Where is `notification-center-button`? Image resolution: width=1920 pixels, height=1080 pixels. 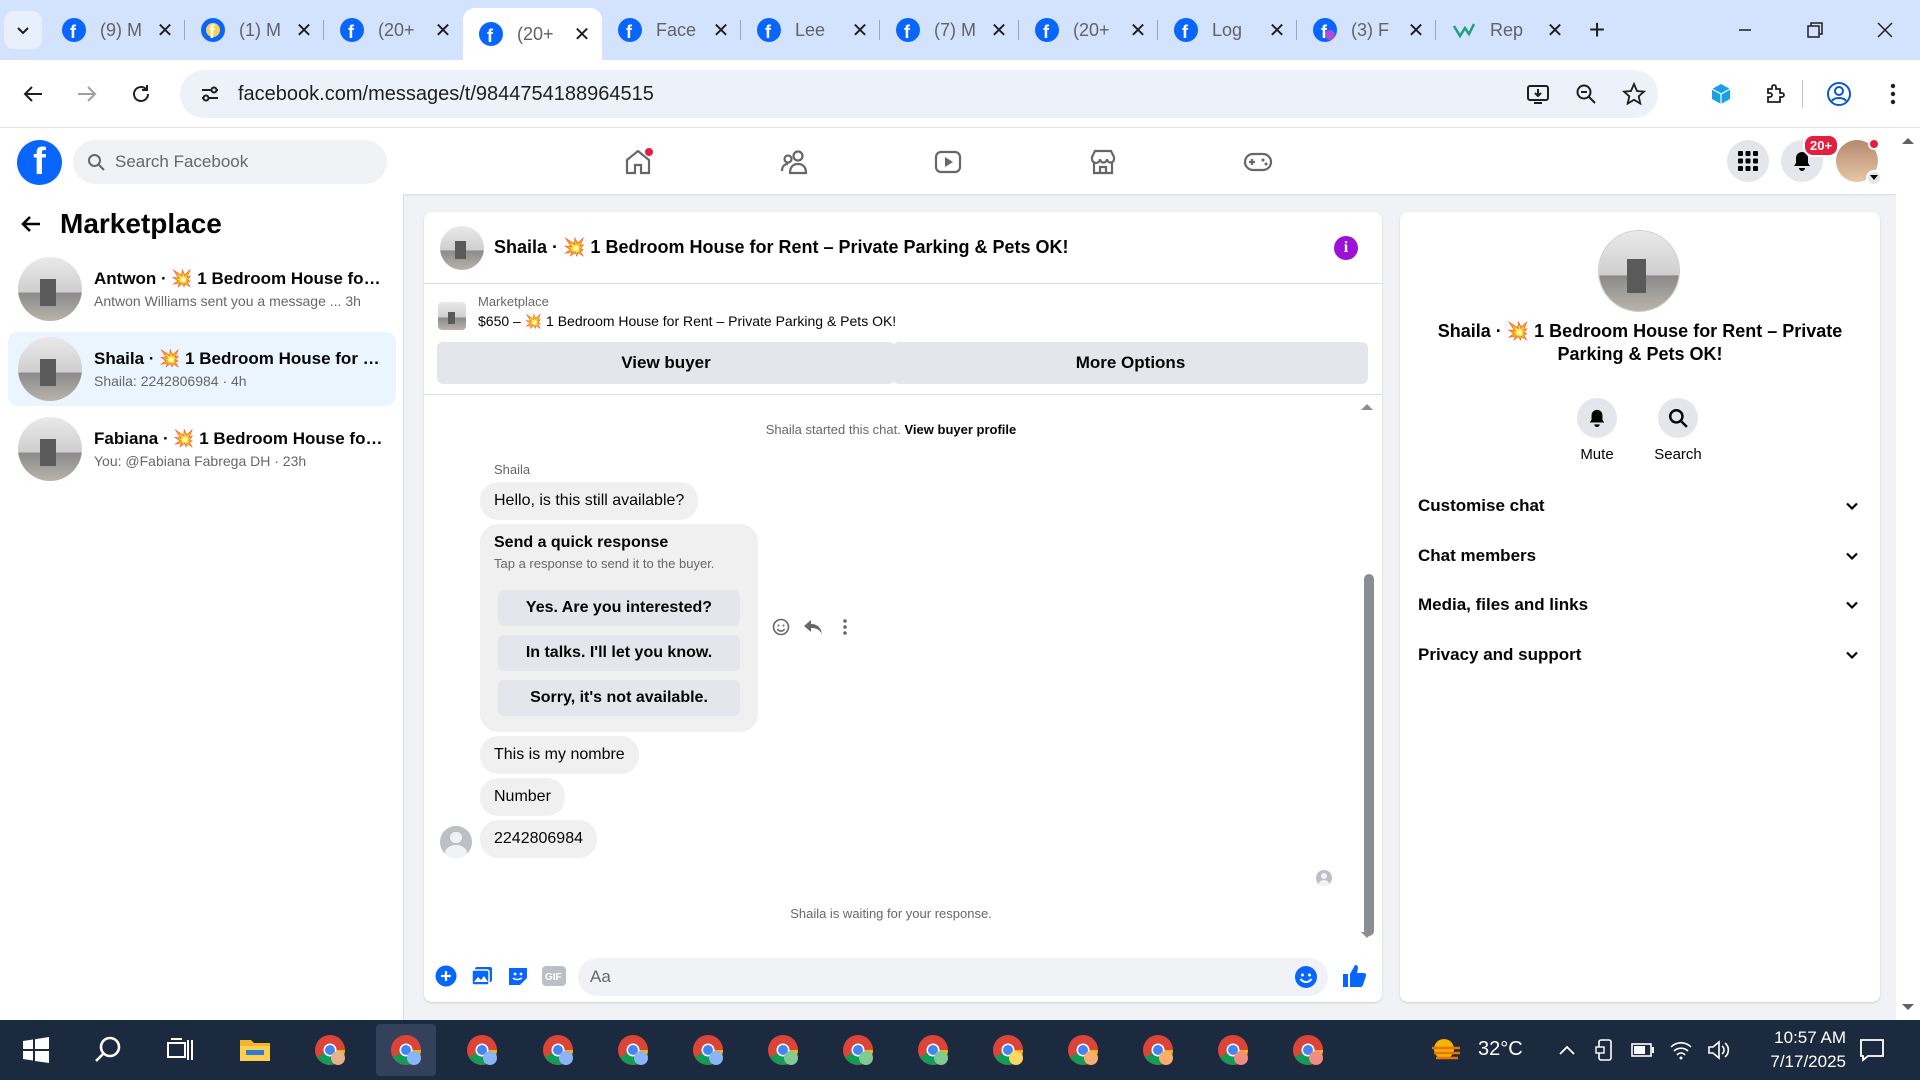 notification-center-button is located at coordinates (1872, 1050).